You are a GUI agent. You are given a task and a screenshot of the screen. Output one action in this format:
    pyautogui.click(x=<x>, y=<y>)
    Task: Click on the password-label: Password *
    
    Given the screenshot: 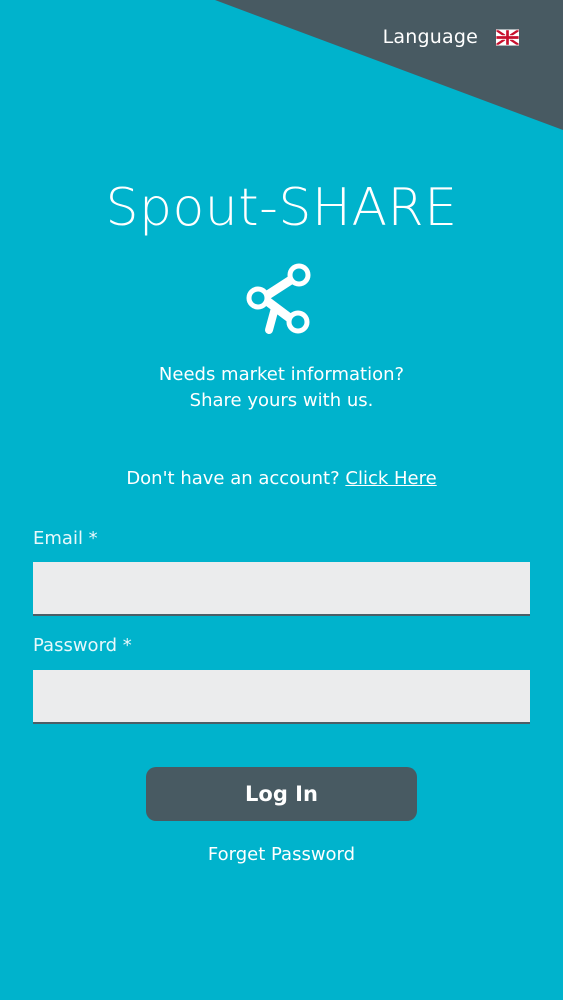 What is the action you would take?
    pyautogui.click(x=82, y=645)
    